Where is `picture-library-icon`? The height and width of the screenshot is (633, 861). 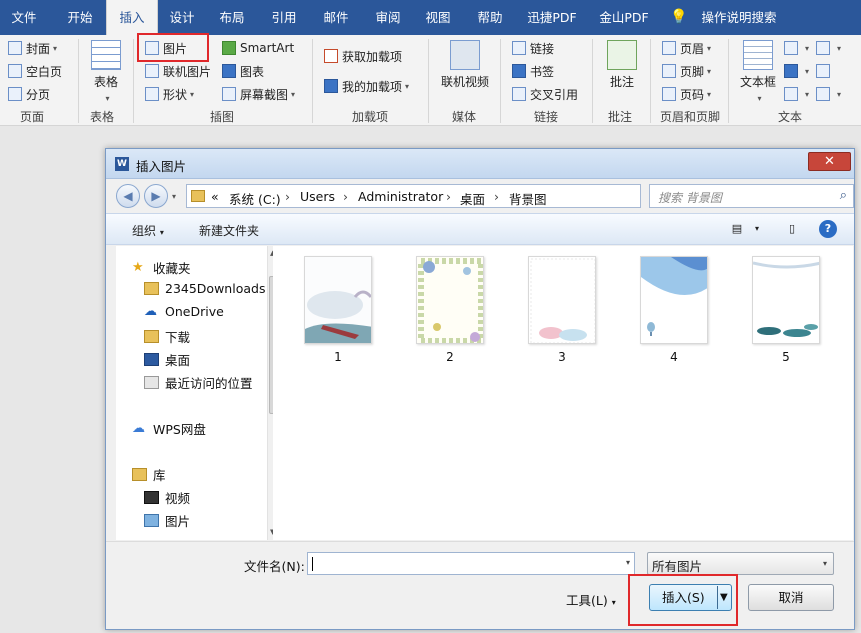 picture-library-icon is located at coordinates (151, 520).